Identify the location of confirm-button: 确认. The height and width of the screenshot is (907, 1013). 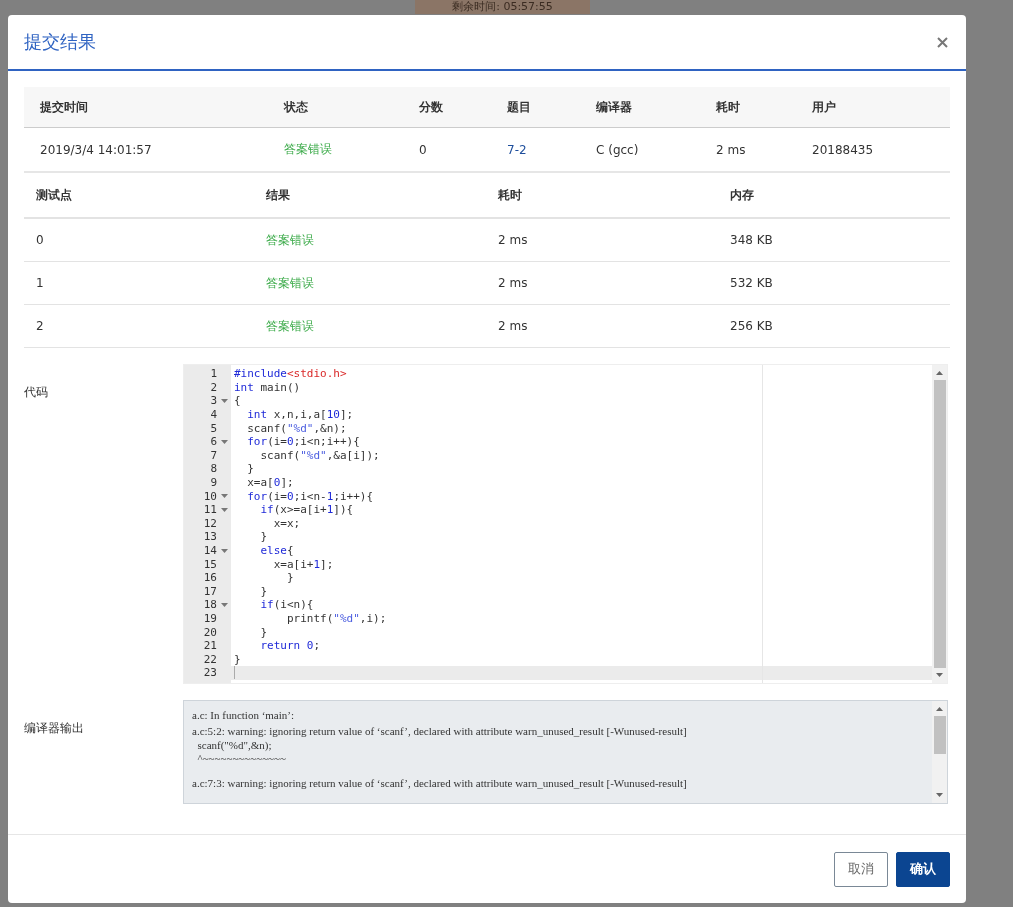
(923, 869).